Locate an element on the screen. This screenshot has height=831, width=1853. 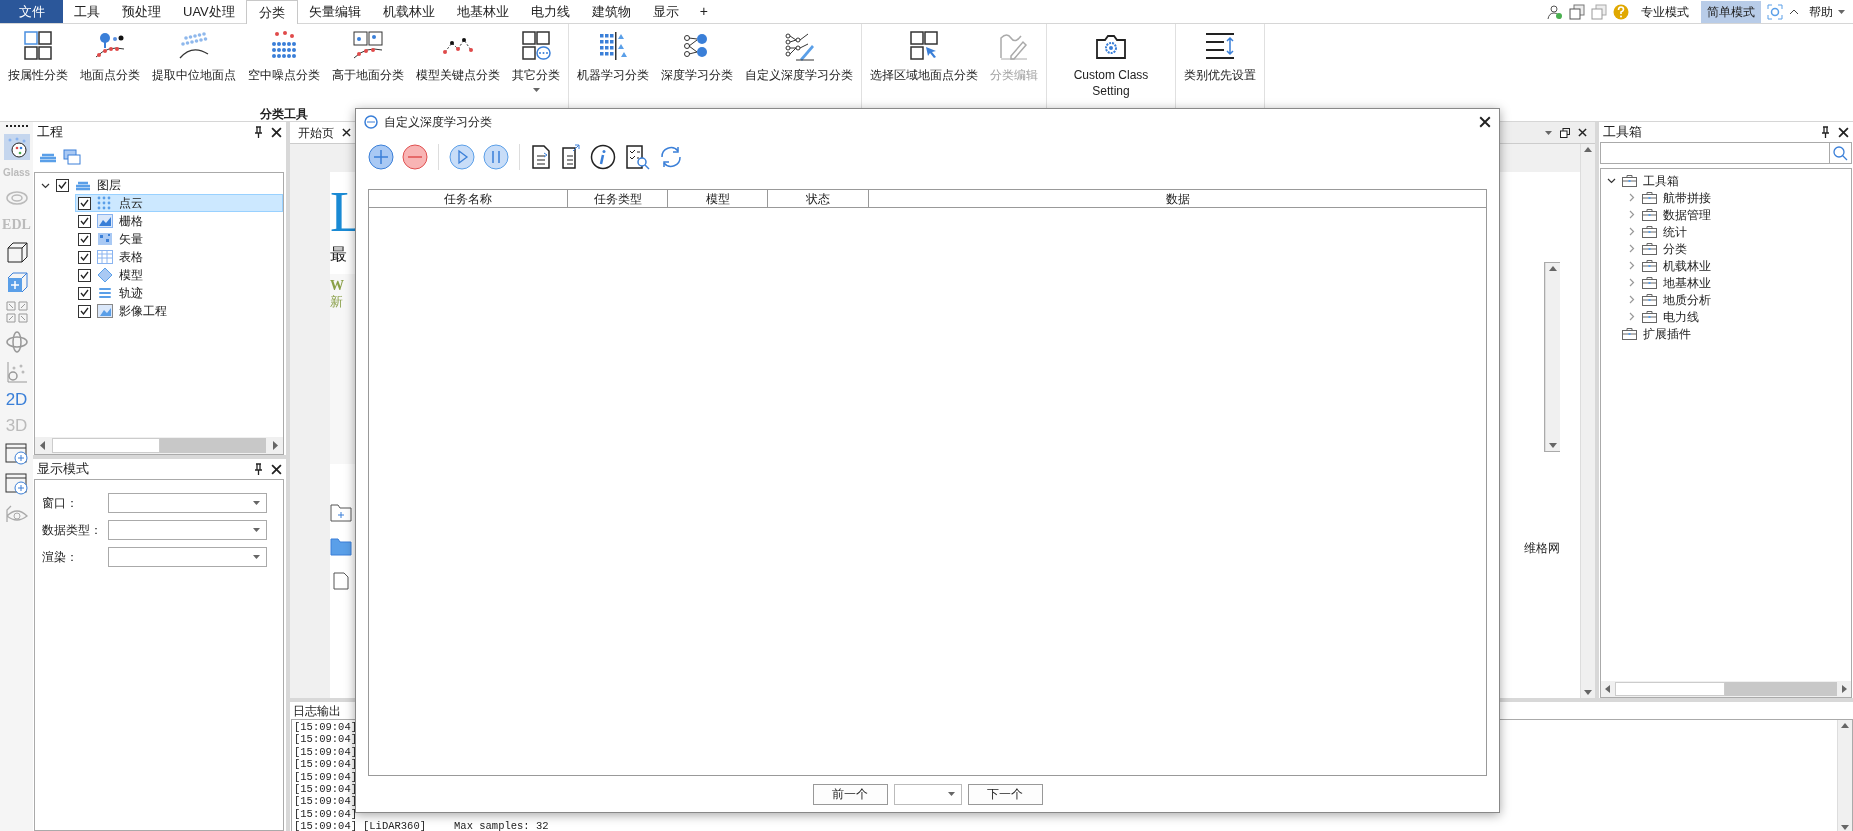
restore-icon is located at coordinates (1565, 132).